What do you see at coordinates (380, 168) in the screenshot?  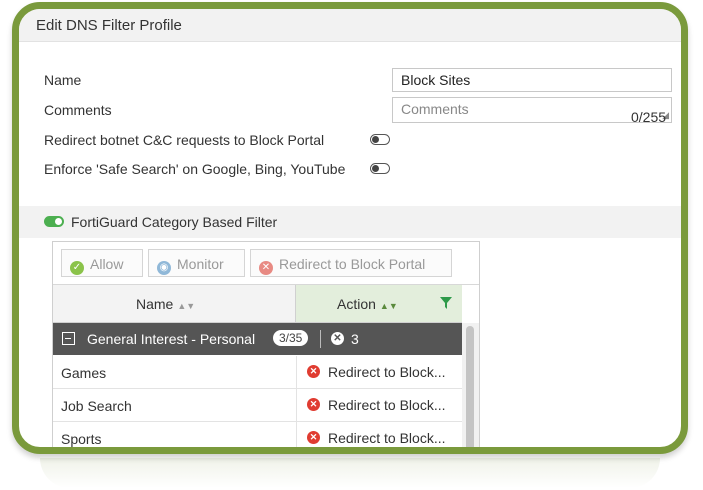 I see `safe-search-toggle` at bounding box center [380, 168].